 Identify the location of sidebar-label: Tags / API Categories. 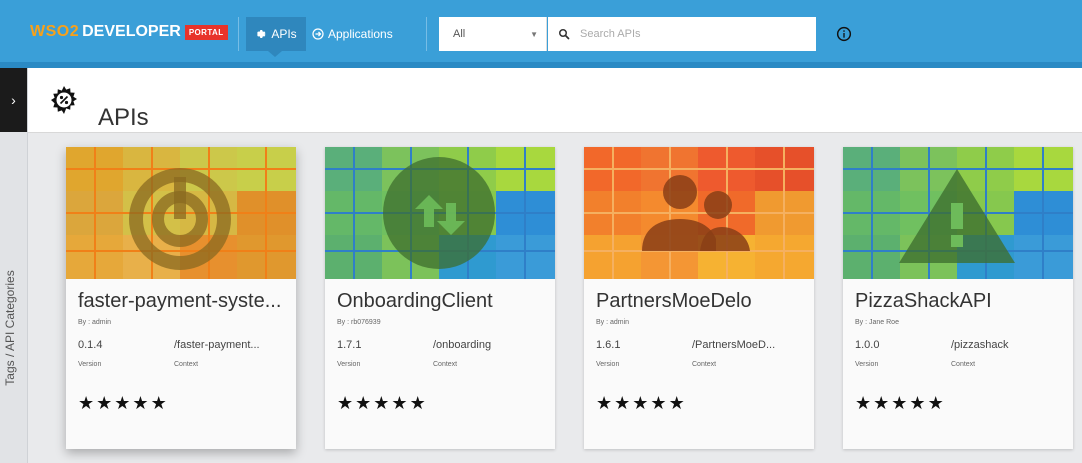
(13, 328).